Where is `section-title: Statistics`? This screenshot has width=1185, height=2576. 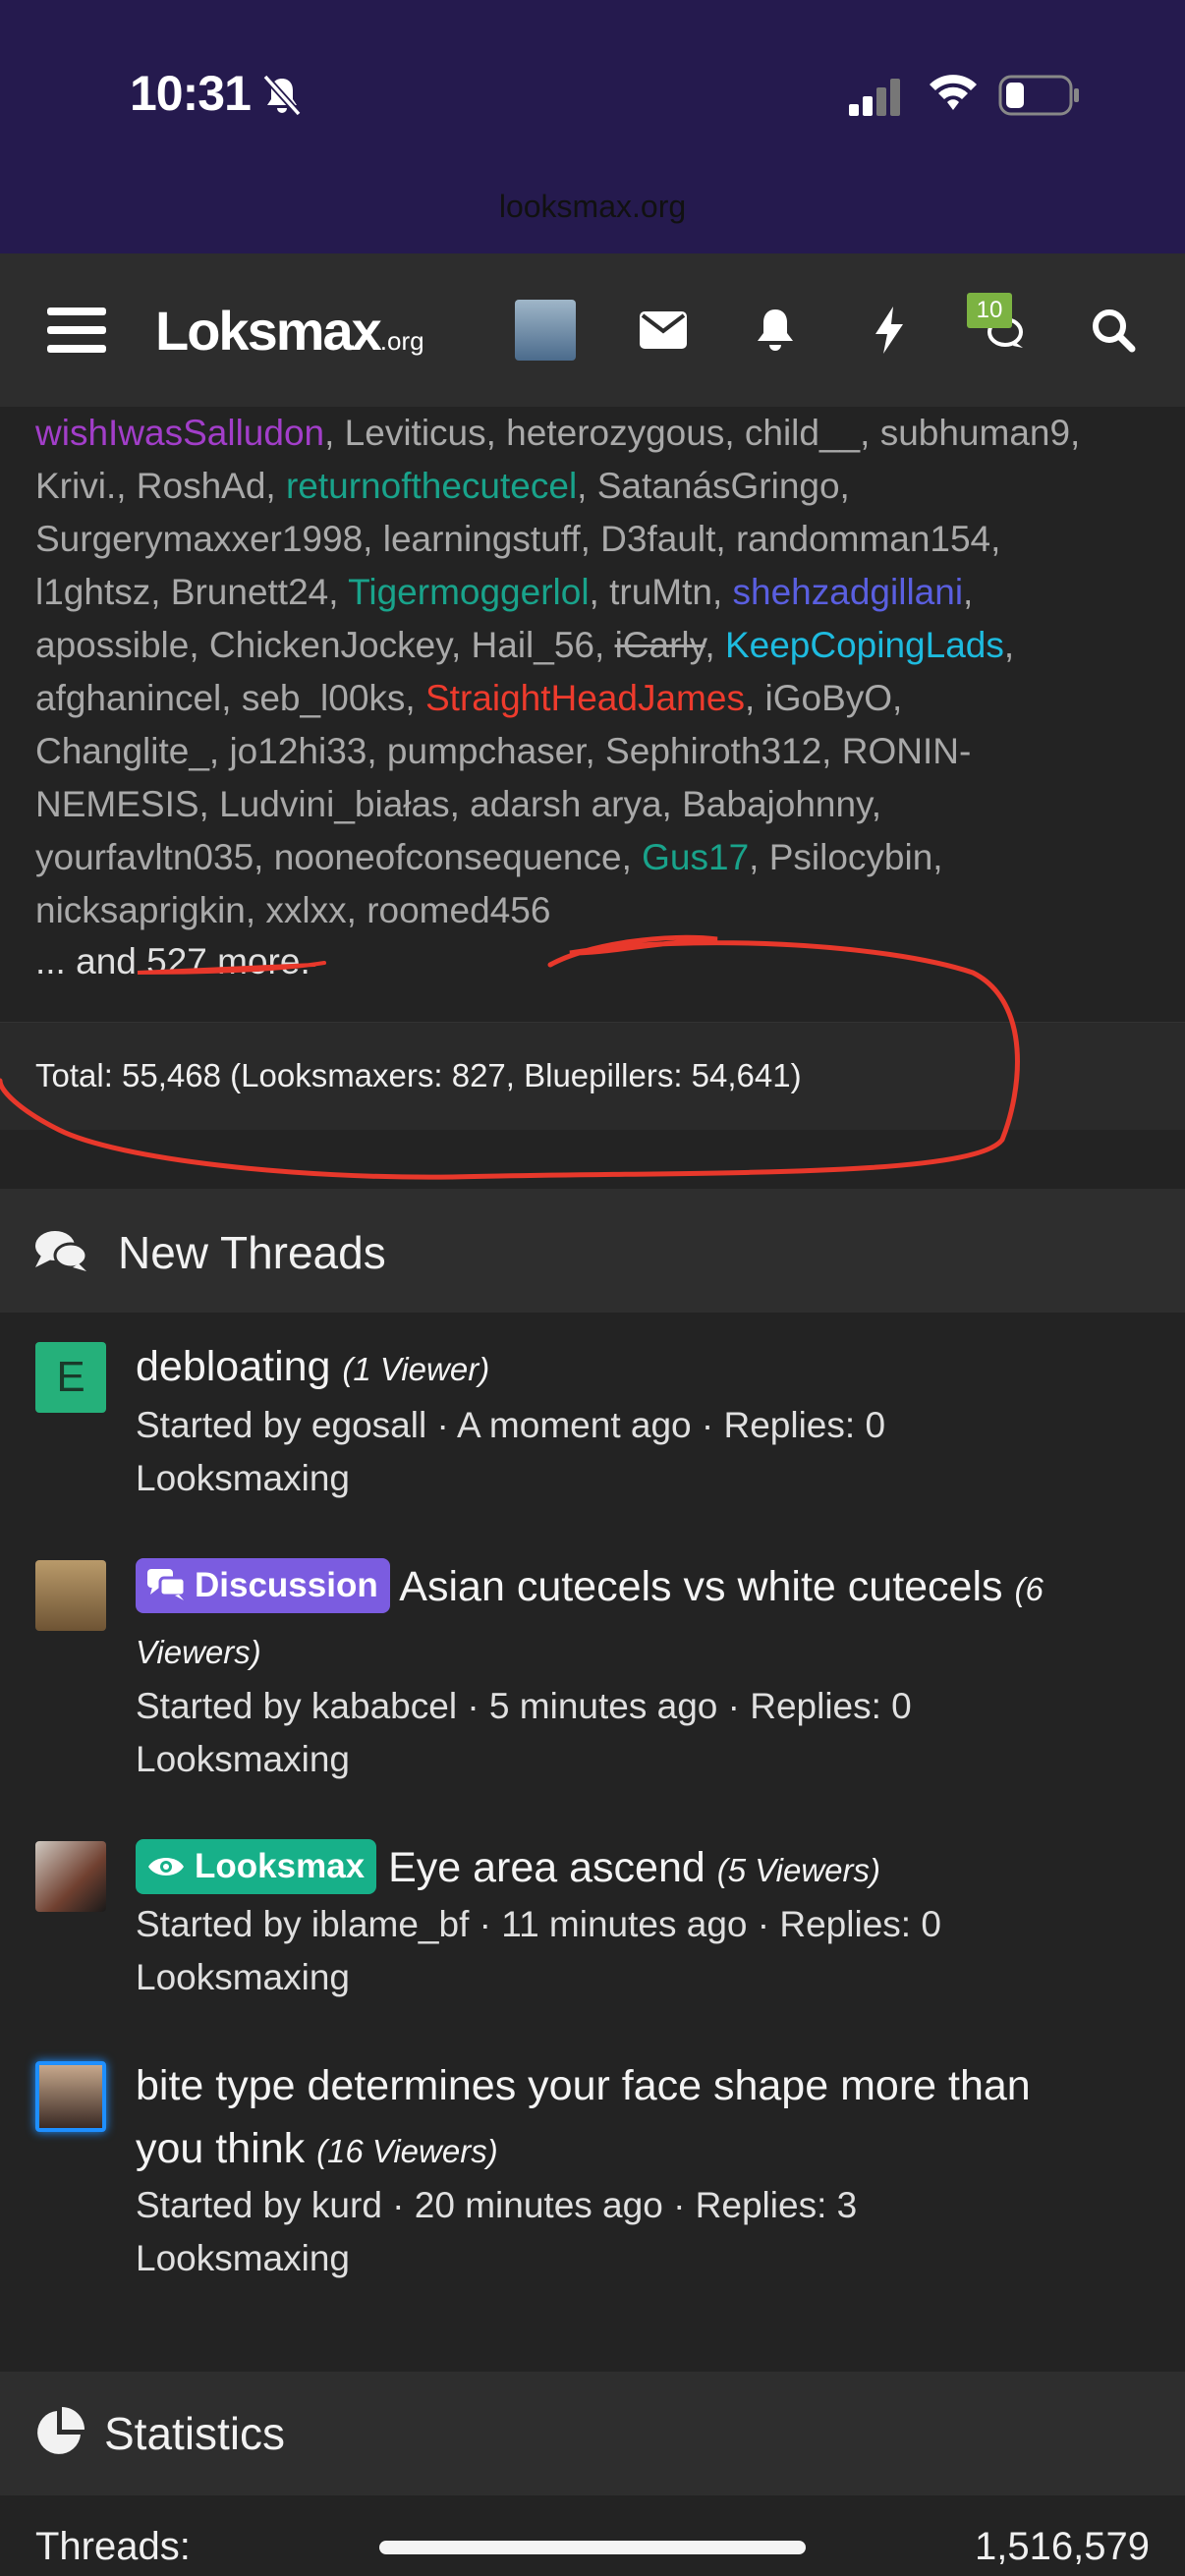
section-title: Statistics is located at coordinates (195, 2433).